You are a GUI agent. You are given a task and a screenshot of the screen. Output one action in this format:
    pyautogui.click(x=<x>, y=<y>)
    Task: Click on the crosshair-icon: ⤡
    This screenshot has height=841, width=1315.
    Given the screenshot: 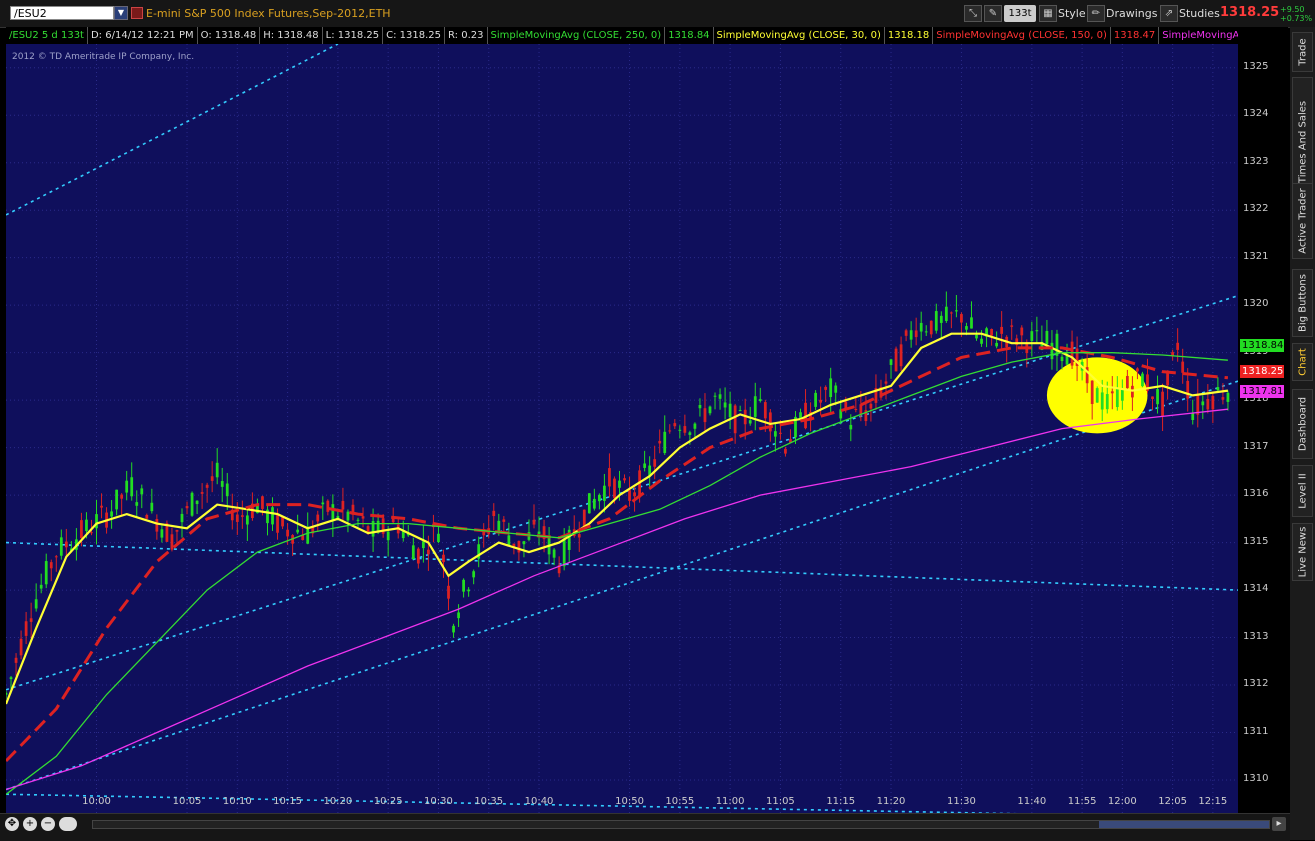 What is the action you would take?
    pyautogui.click(x=973, y=13)
    